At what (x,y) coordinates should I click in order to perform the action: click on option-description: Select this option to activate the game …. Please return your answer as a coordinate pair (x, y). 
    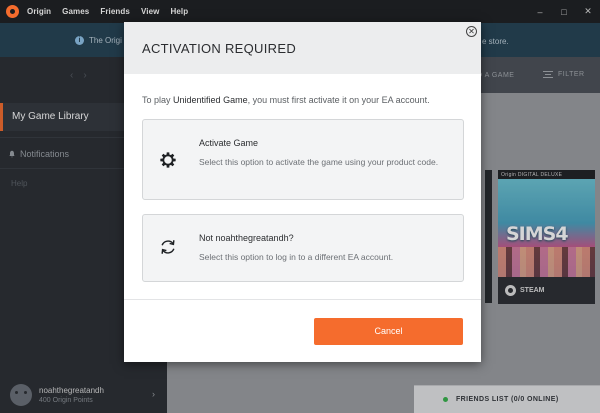
    Looking at the image, I should click on (319, 162).